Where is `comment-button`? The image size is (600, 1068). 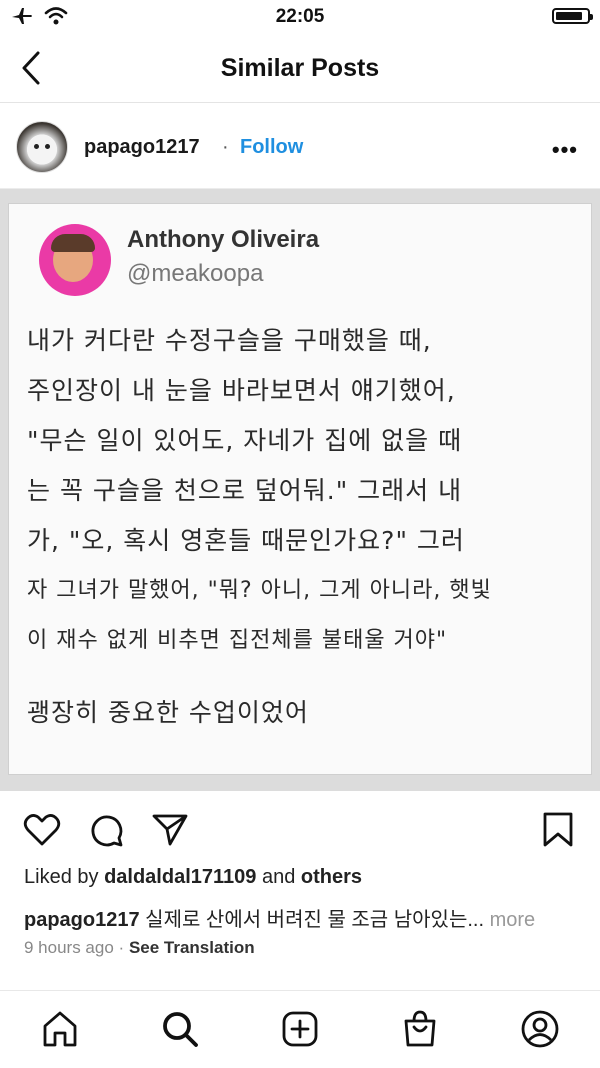 comment-button is located at coordinates (106, 830).